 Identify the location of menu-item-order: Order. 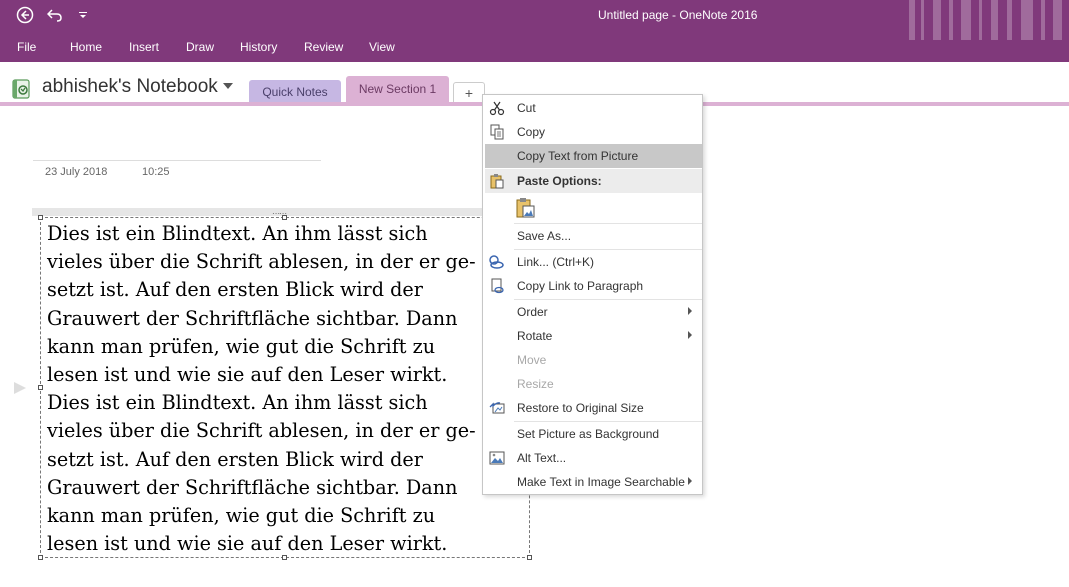
(593, 312).